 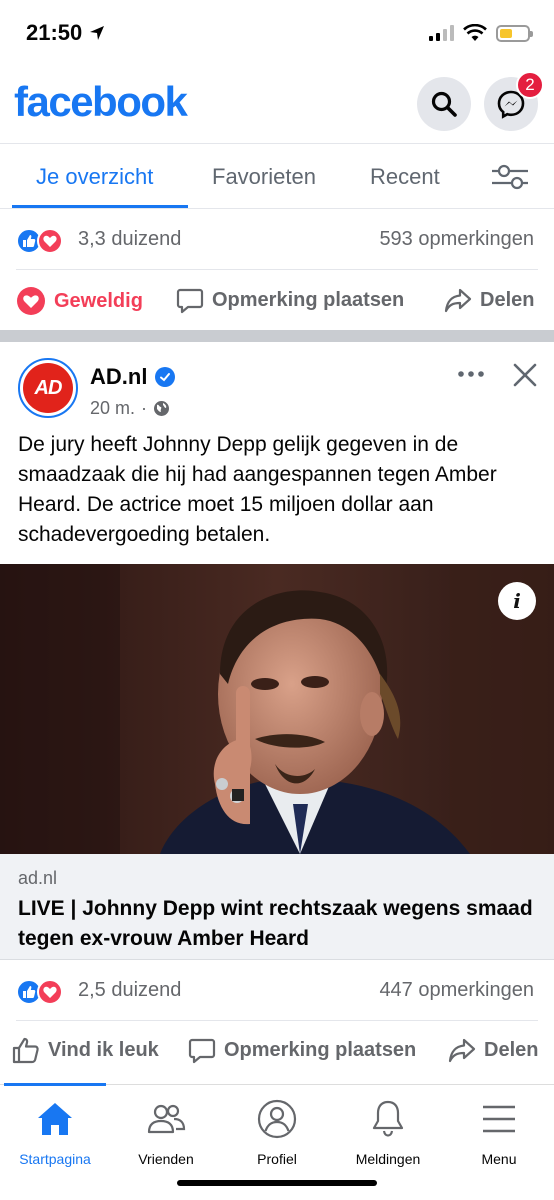 I want to click on active-tab-indicator, so click(x=100, y=206).